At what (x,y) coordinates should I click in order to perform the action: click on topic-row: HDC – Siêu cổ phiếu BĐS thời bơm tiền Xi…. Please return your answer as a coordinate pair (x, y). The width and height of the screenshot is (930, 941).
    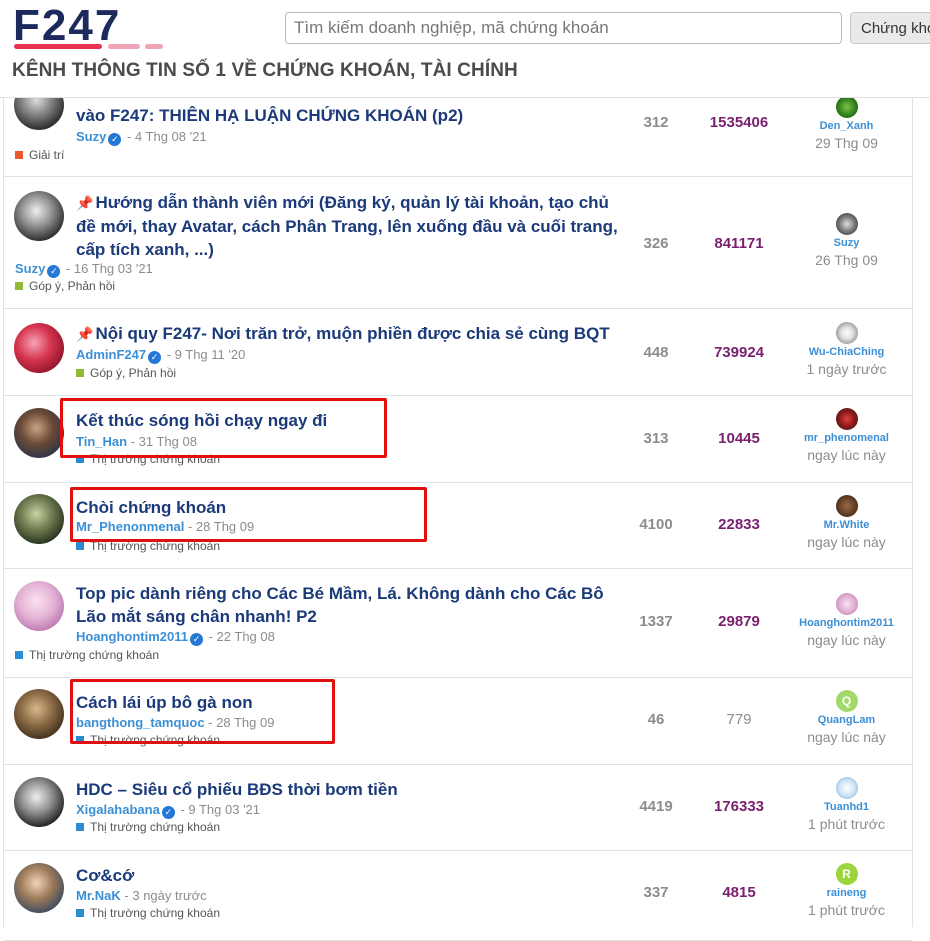
    Looking at the image, I should click on (458, 808).